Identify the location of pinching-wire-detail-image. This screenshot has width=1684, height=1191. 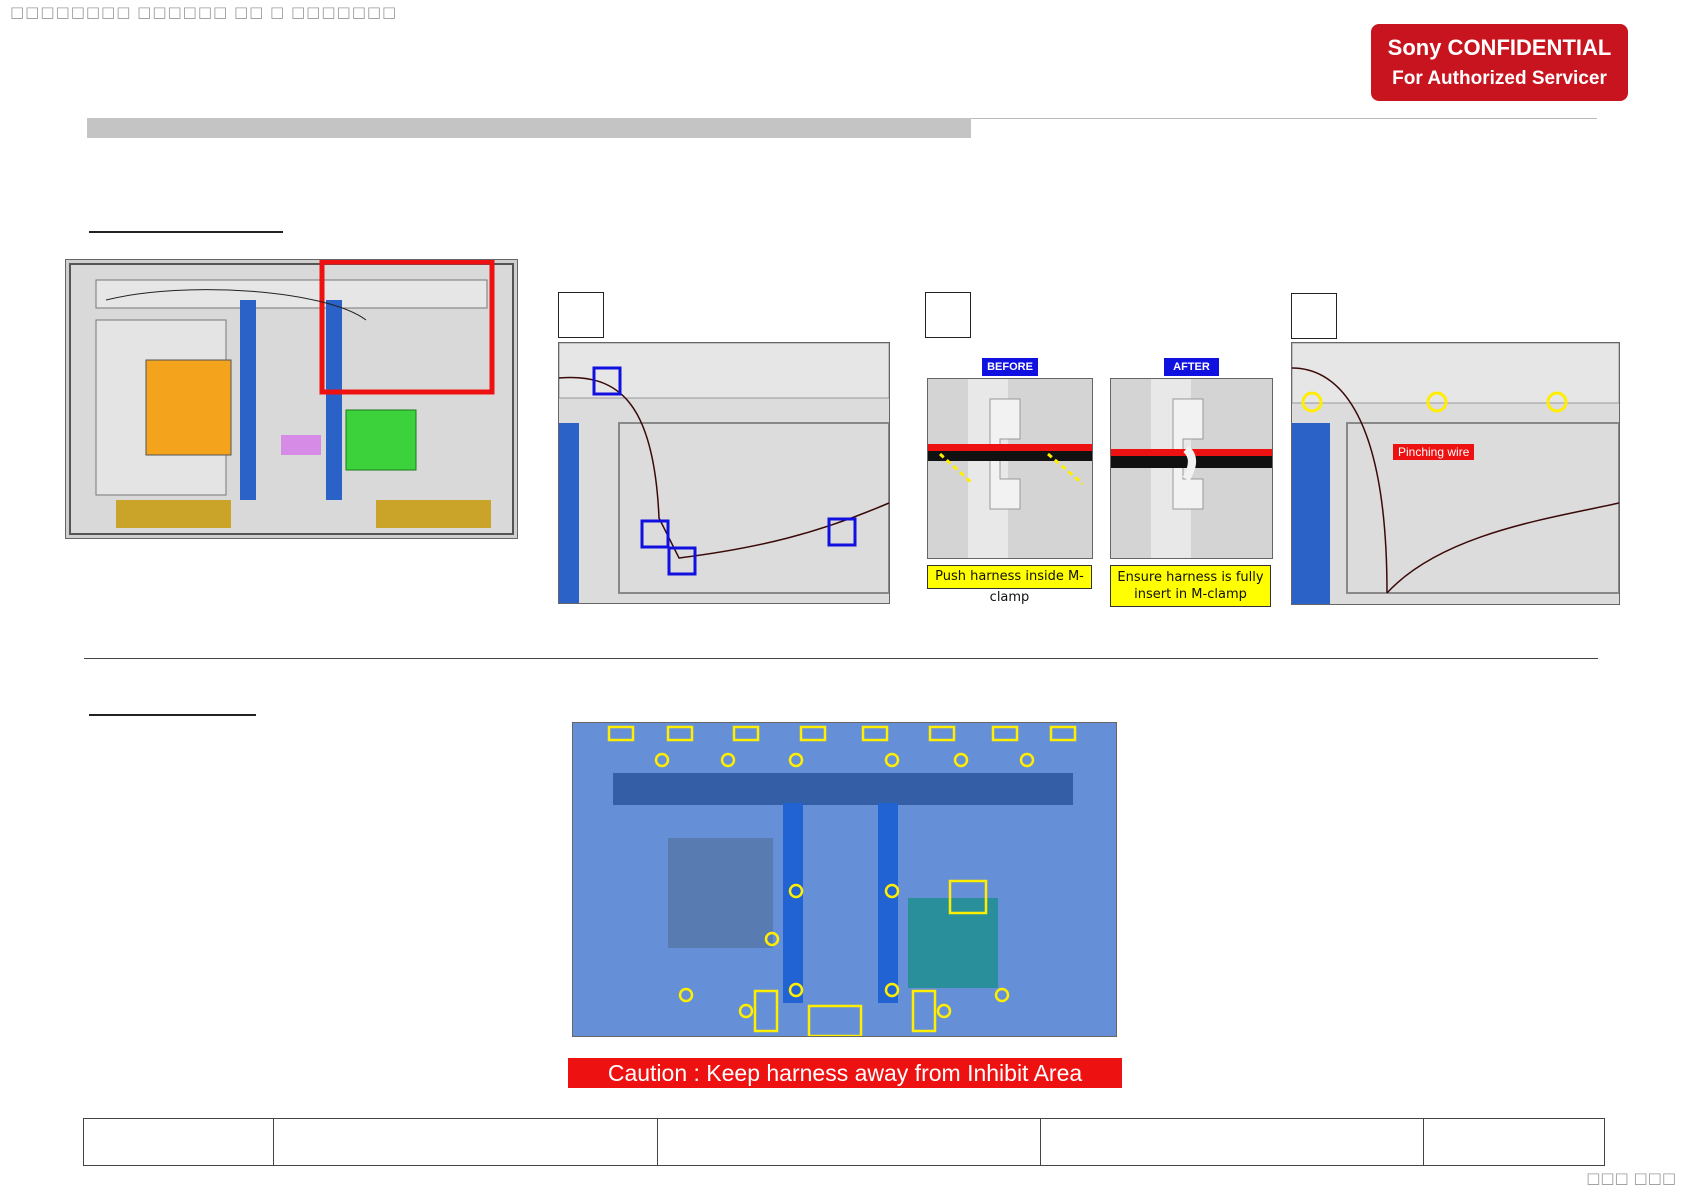
(1455, 473).